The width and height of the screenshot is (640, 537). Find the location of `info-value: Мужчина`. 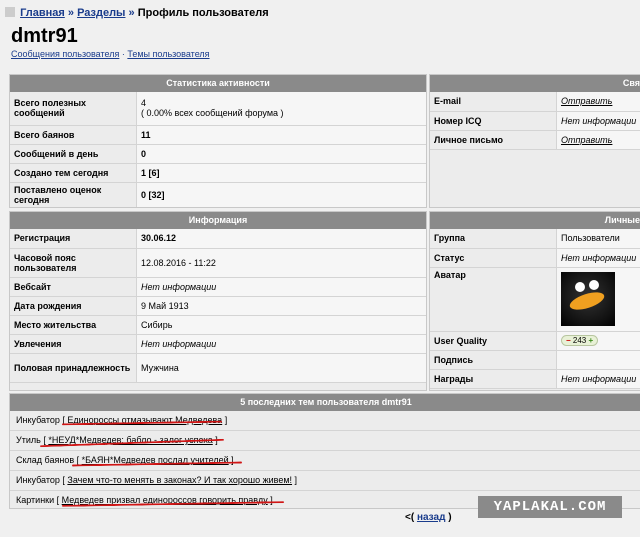

info-value: Мужчина is located at coordinates (281, 368).